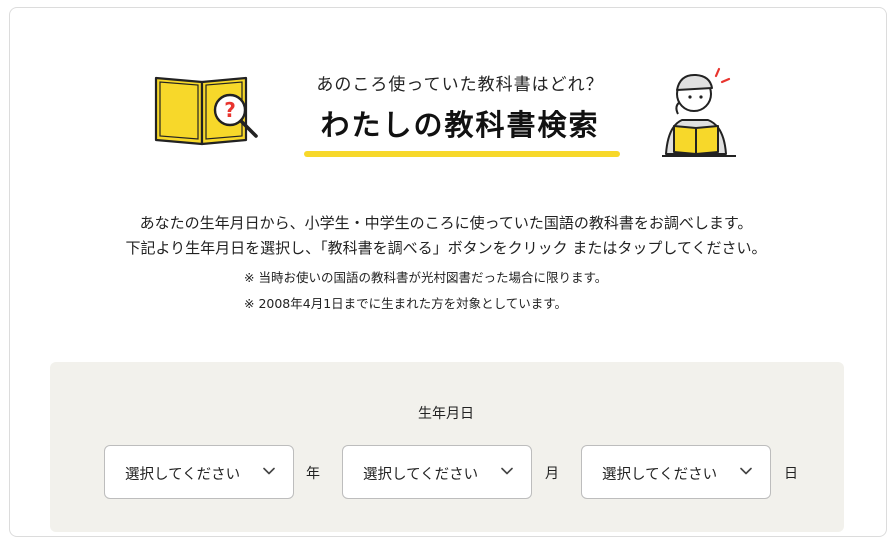  Describe the element at coordinates (460, 85) in the screenshot. I see `header-subtitle: あのころ使っていた教科書はどれ？` at that location.